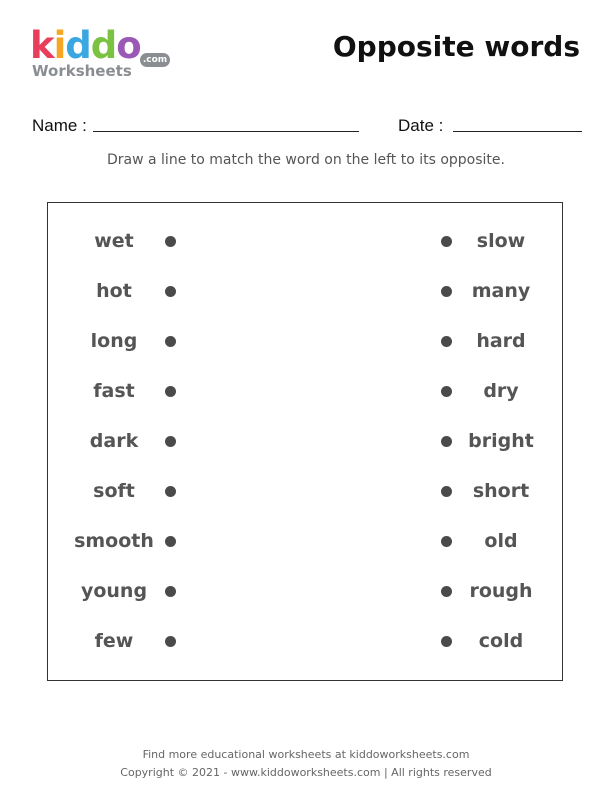 This screenshot has width=612, height=792. I want to click on left-word: smooth, so click(114, 541).